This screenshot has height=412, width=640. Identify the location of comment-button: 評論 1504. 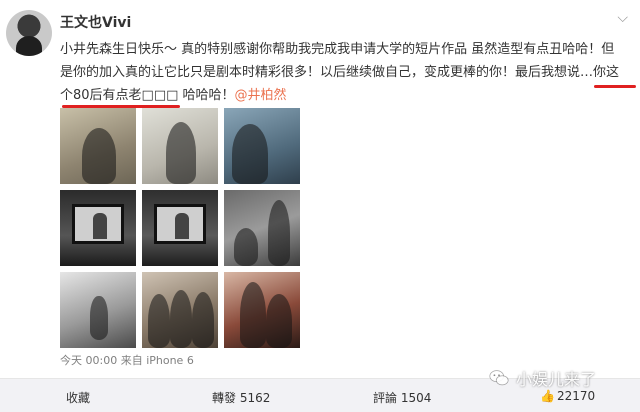
(402, 397).